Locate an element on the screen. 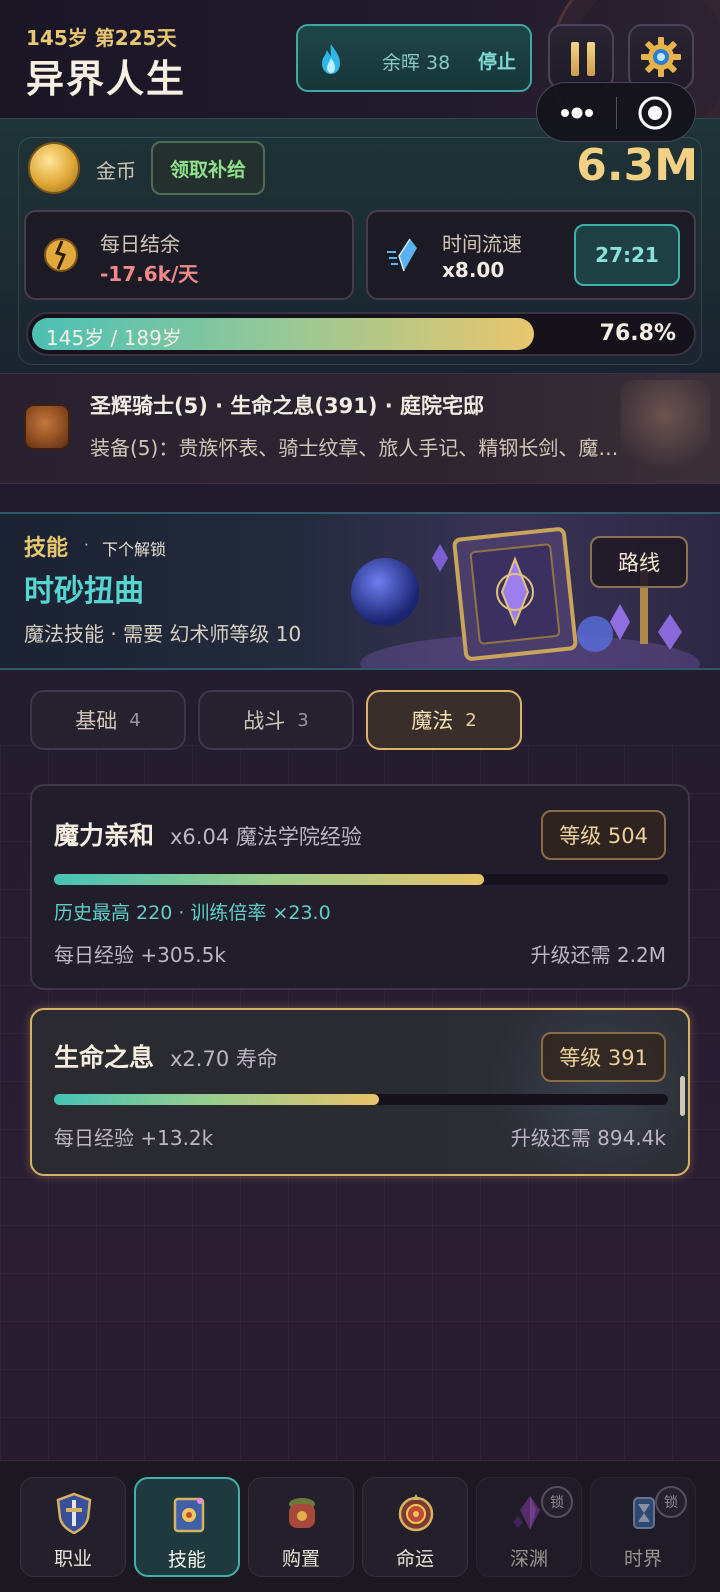  skill-history-label: 历史最高 220 · 训练倍率 ×23.0 is located at coordinates (192, 913).